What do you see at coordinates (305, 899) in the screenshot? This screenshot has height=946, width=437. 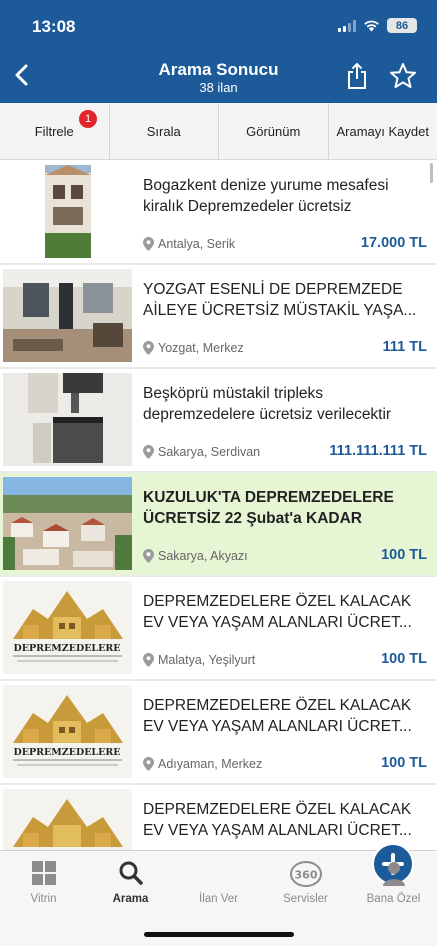 I see `tab-label: Servisler` at bounding box center [305, 899].